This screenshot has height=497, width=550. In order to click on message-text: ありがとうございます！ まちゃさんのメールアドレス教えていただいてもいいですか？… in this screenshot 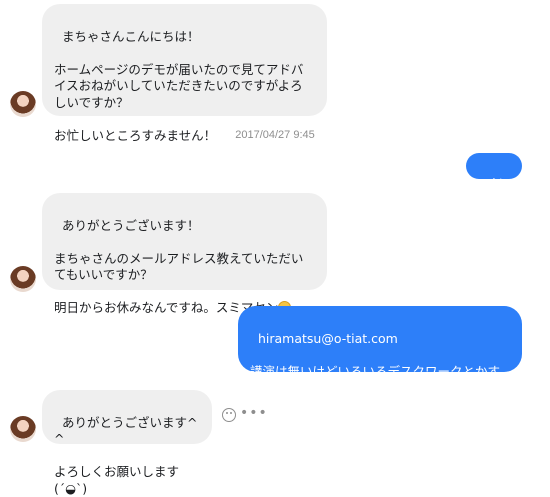, I will do `click(179, 266)`.